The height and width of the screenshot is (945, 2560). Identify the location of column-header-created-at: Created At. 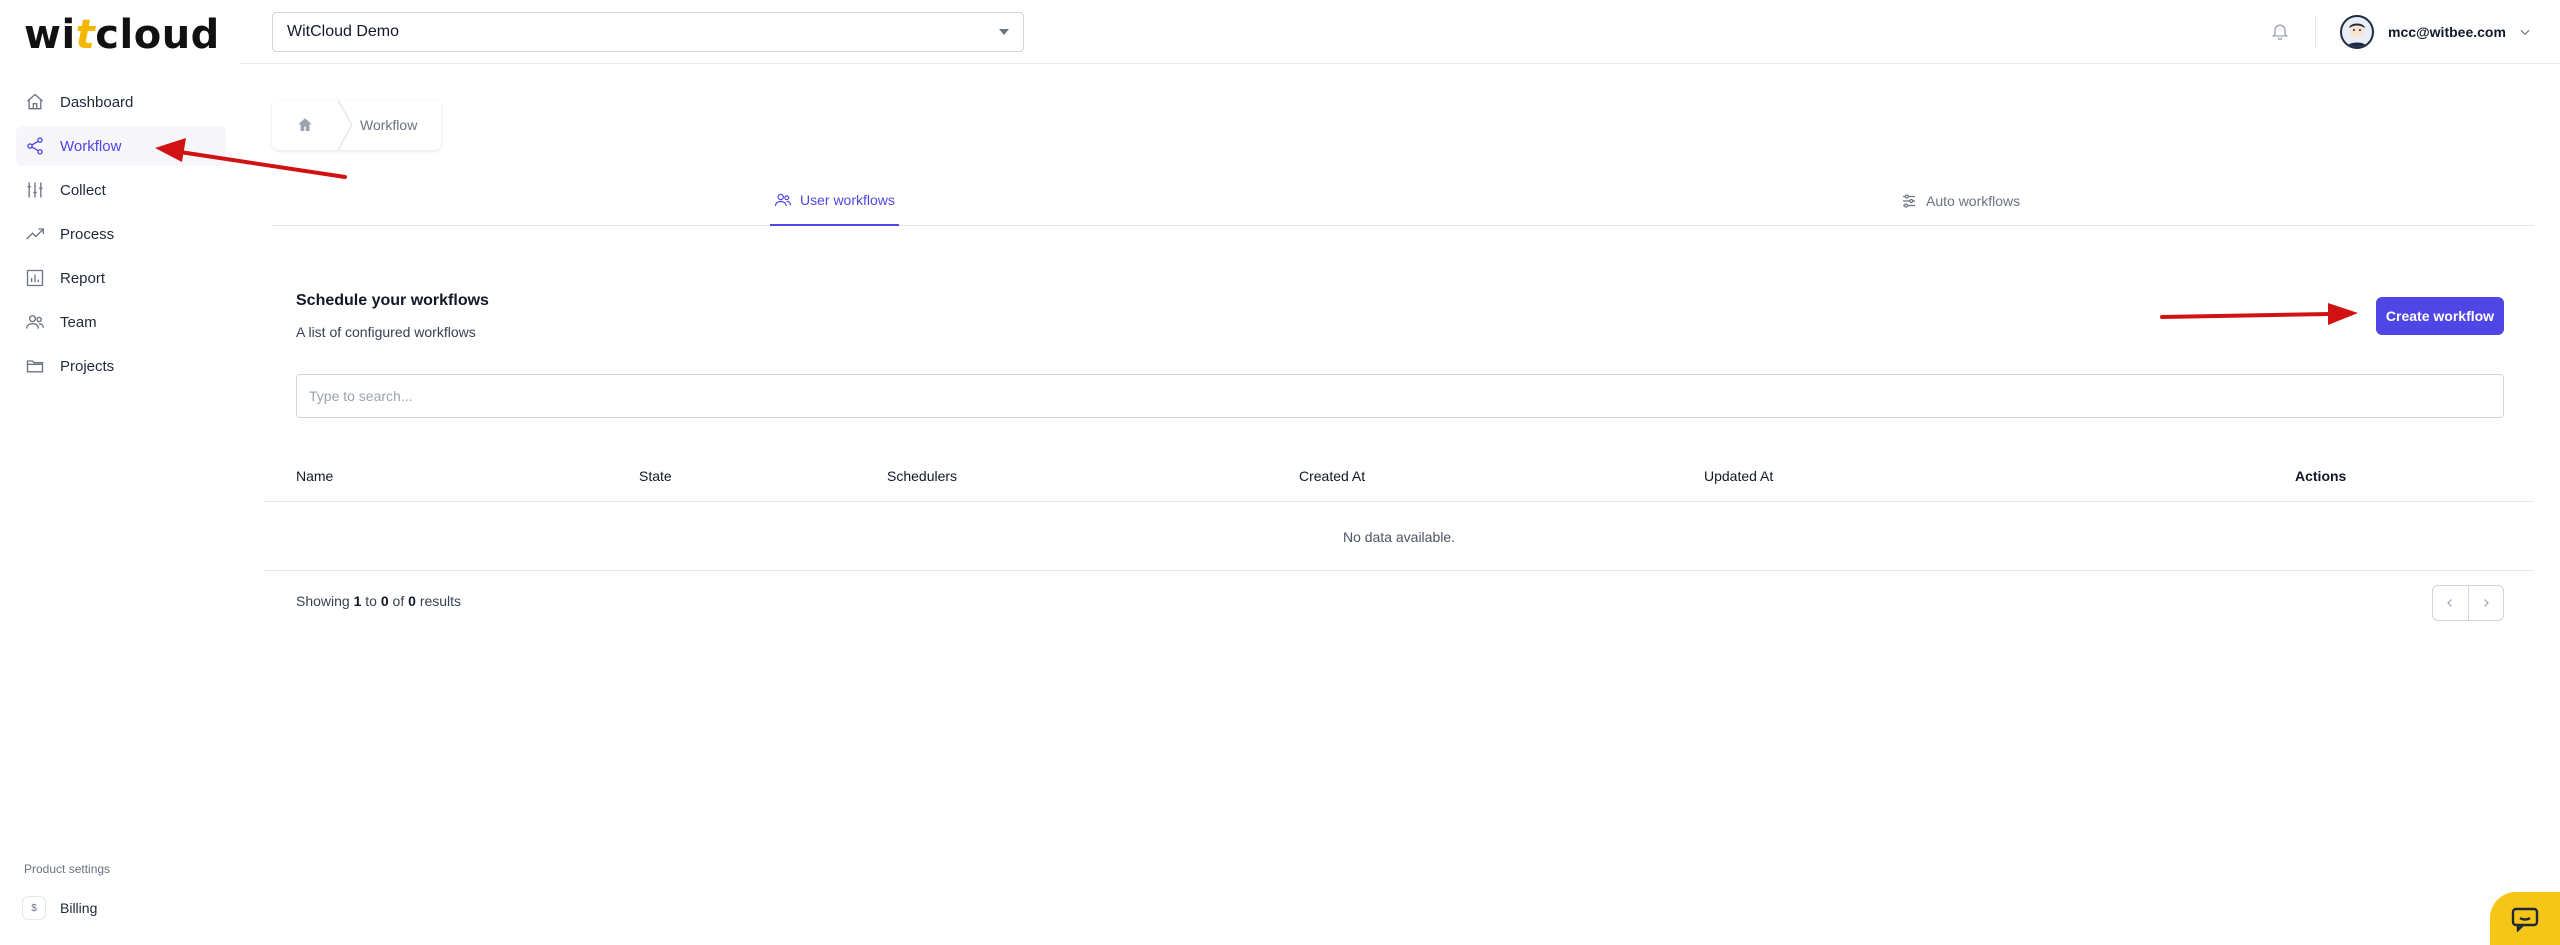
(1332, 476).